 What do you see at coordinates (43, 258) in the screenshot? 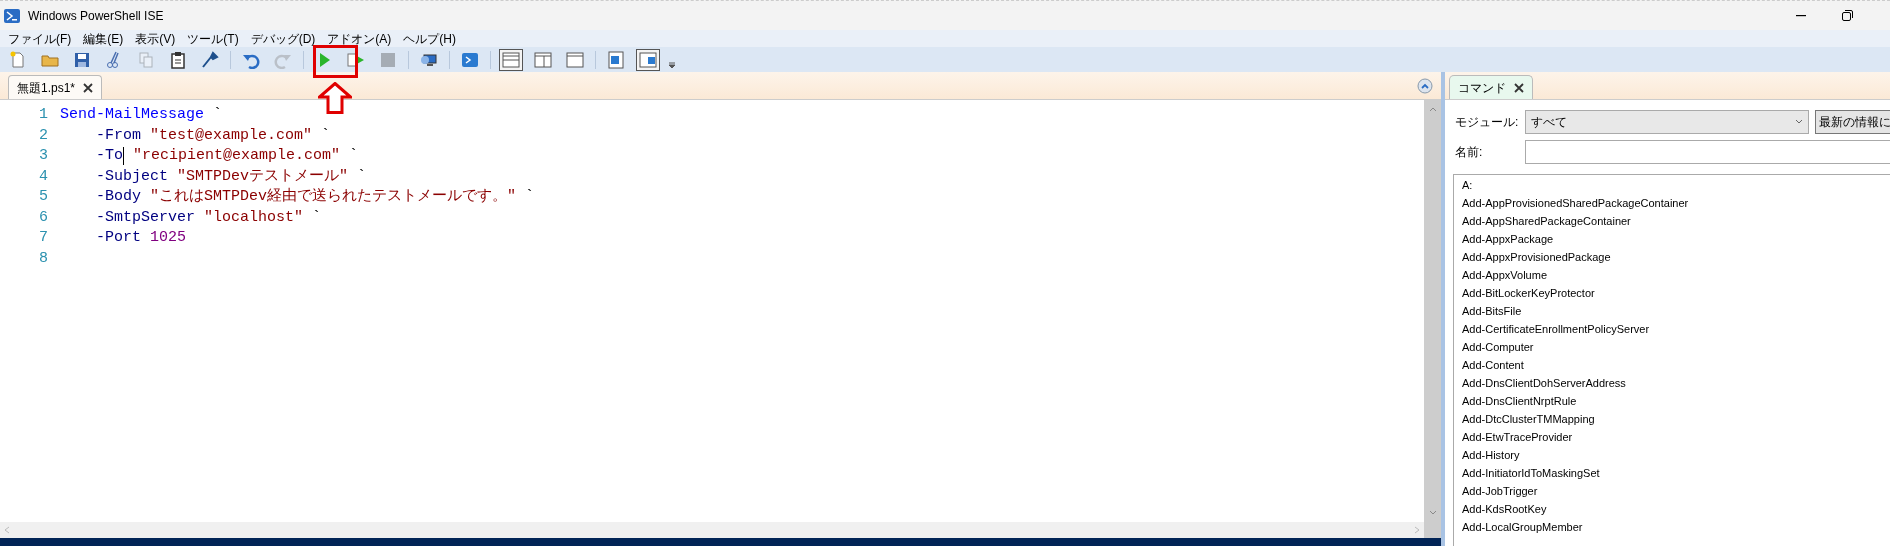
I see `line-number: 8` at bounding box center [43, 258].